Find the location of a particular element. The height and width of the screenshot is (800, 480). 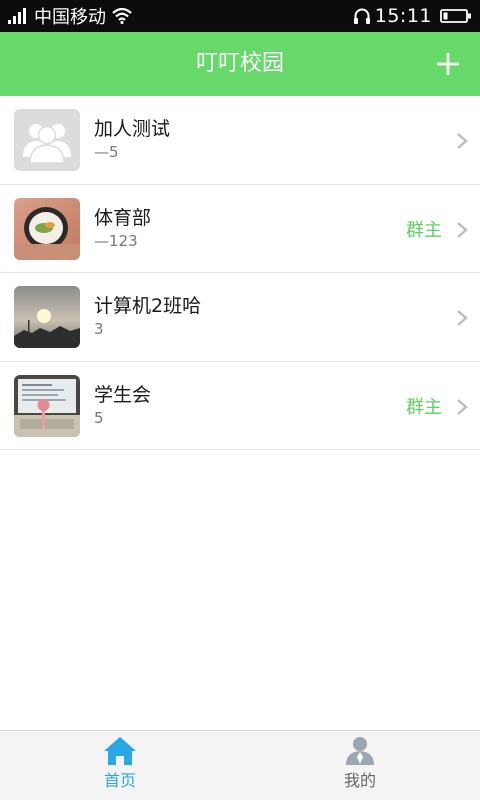

app-header: 叮叮校园 is located at coordinates (240, 64).